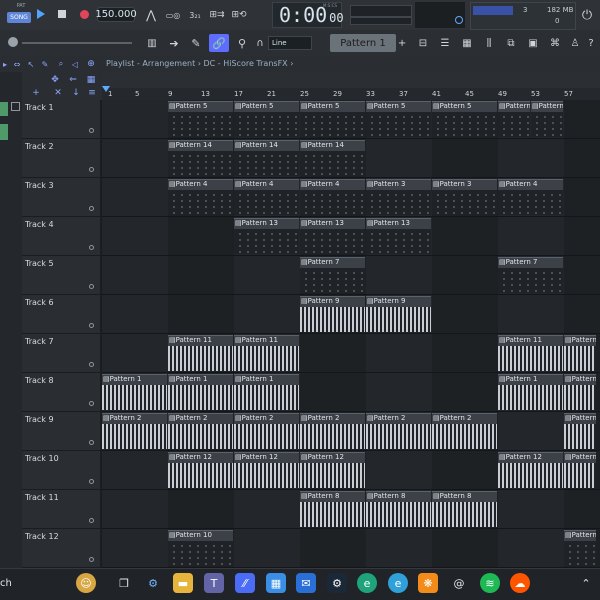 The width and height of the screenshot is (600, 600). What do you see at coordinates (459, 583) in the screenshot?
I see `threads-icon: @` at bounding box center [459, 583].